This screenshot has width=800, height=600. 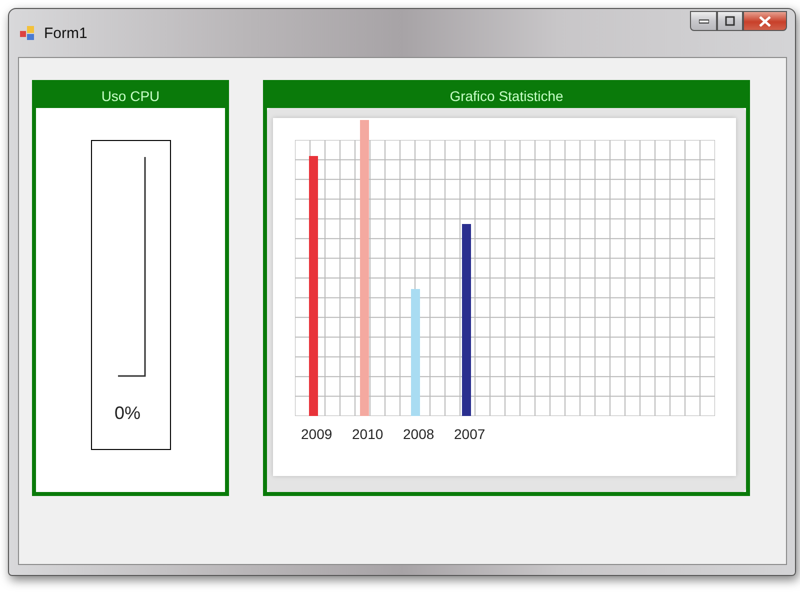 What do you see at coordinates (130, 96) in the screenshot?
I see `panel-title: Uso CPU` at bounding box center [130, 96].